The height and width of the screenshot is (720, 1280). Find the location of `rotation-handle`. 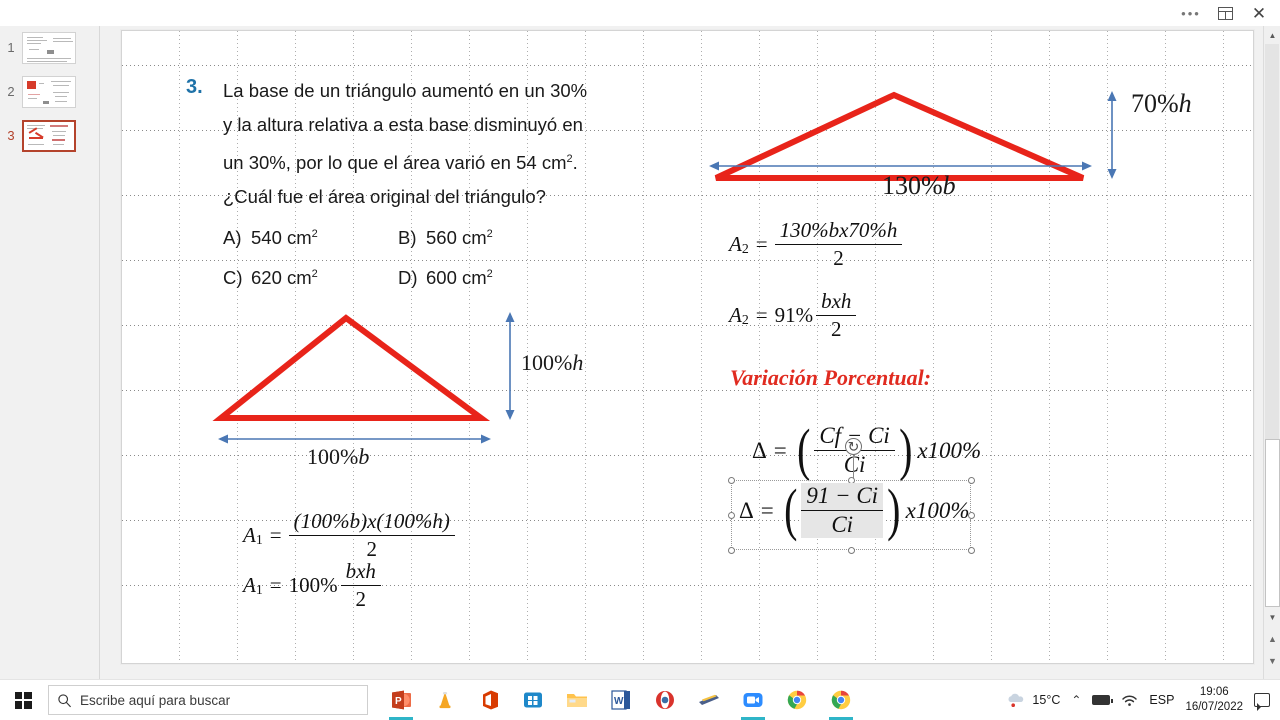

rotation-handle is located at coordinates (853, 446).